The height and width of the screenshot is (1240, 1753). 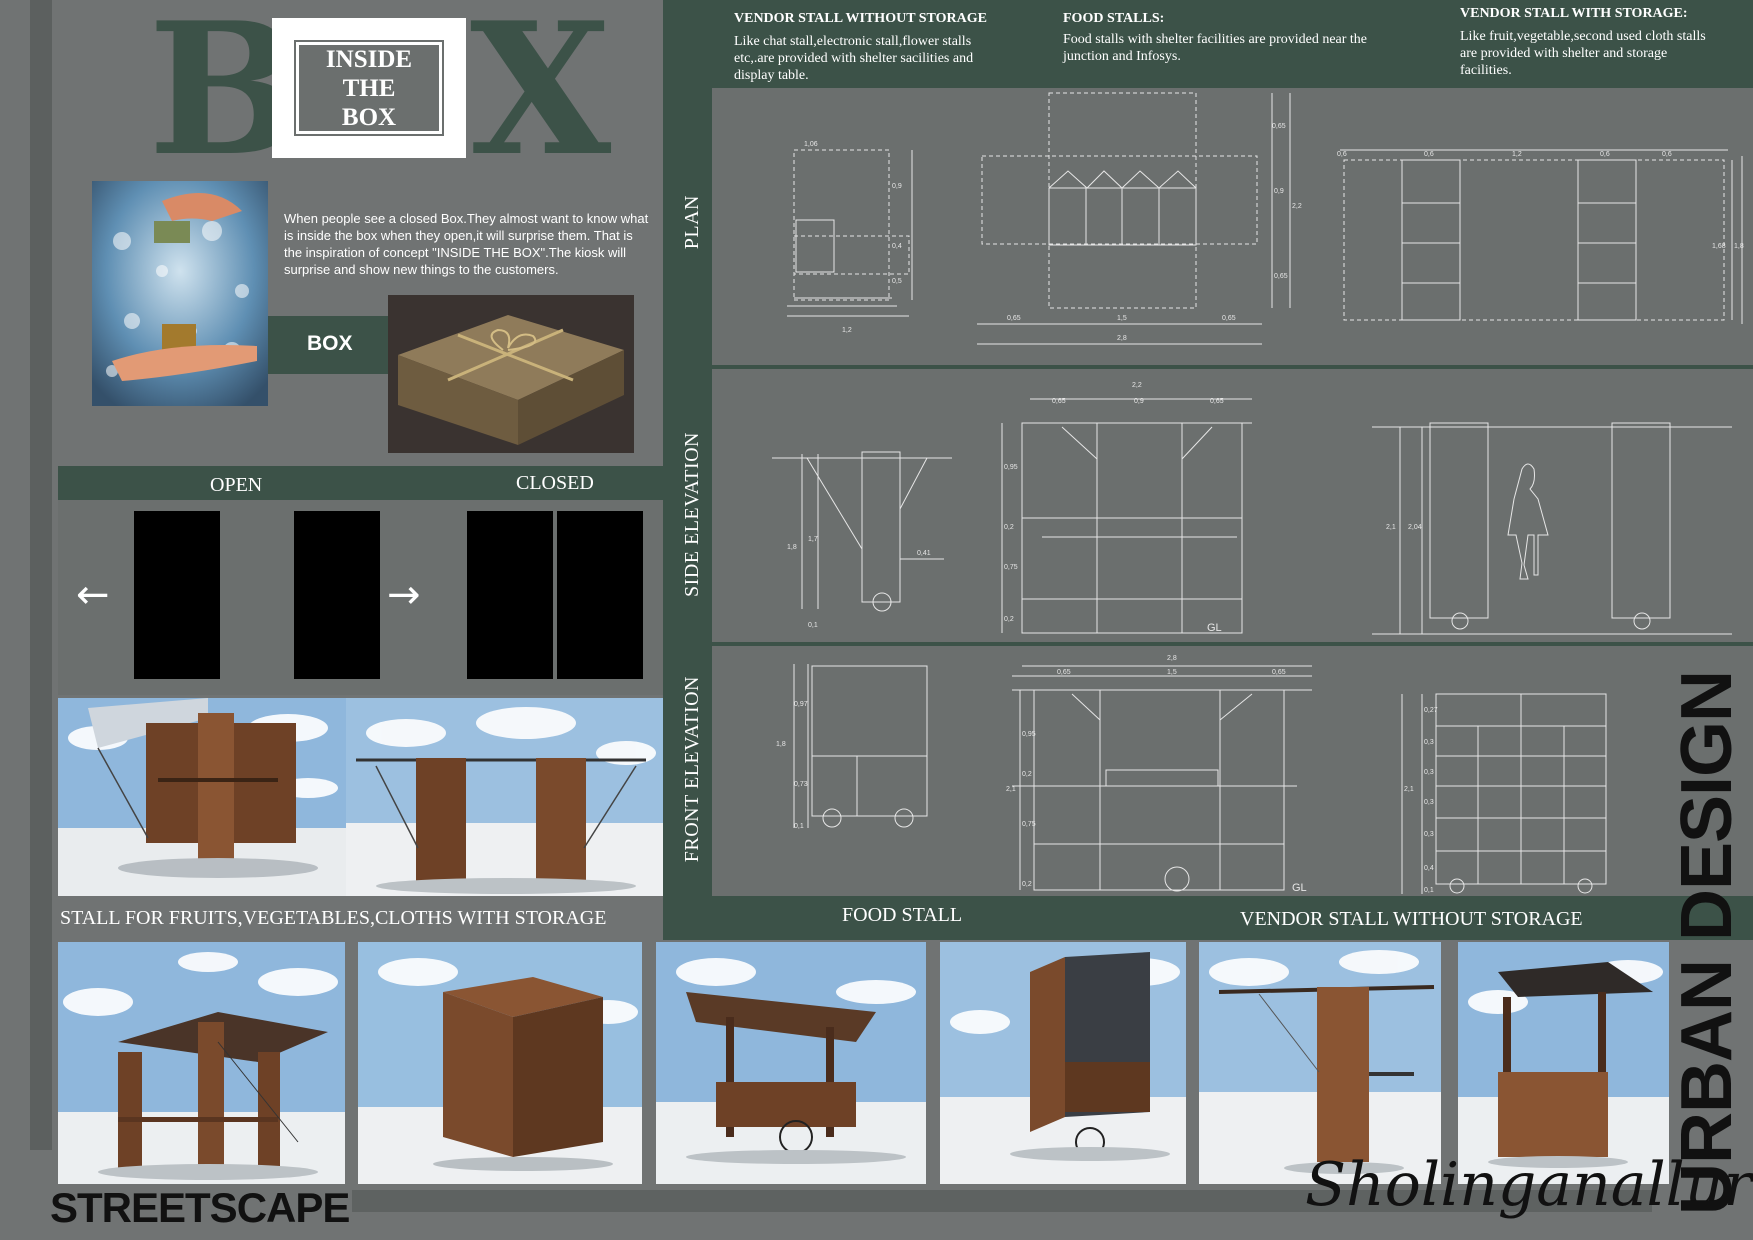 What do you see at coordinates (1342, 154) in the screenshot?
I see `plan-dim-c0: 0,6` at bounding box center [1342, 154].